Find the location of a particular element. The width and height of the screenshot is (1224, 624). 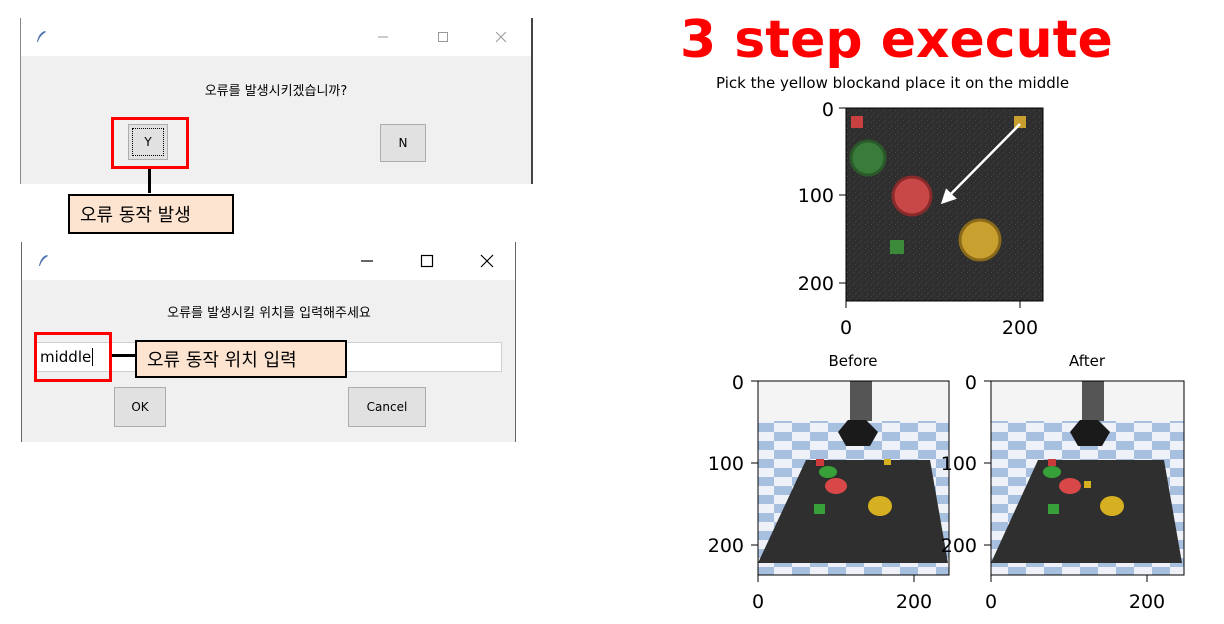

after-y-tick-2: 200 is located at coordinates (959, 546).